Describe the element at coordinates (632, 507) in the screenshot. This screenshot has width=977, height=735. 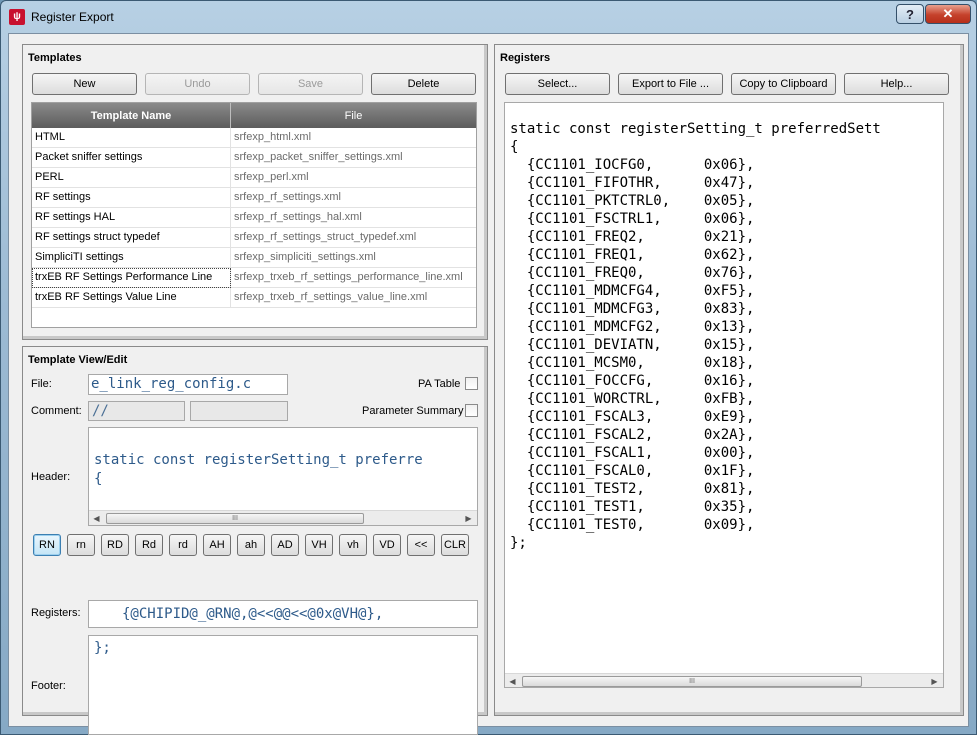
I see `code-line: {CC1101_TEST1, 0x35},` at that location.